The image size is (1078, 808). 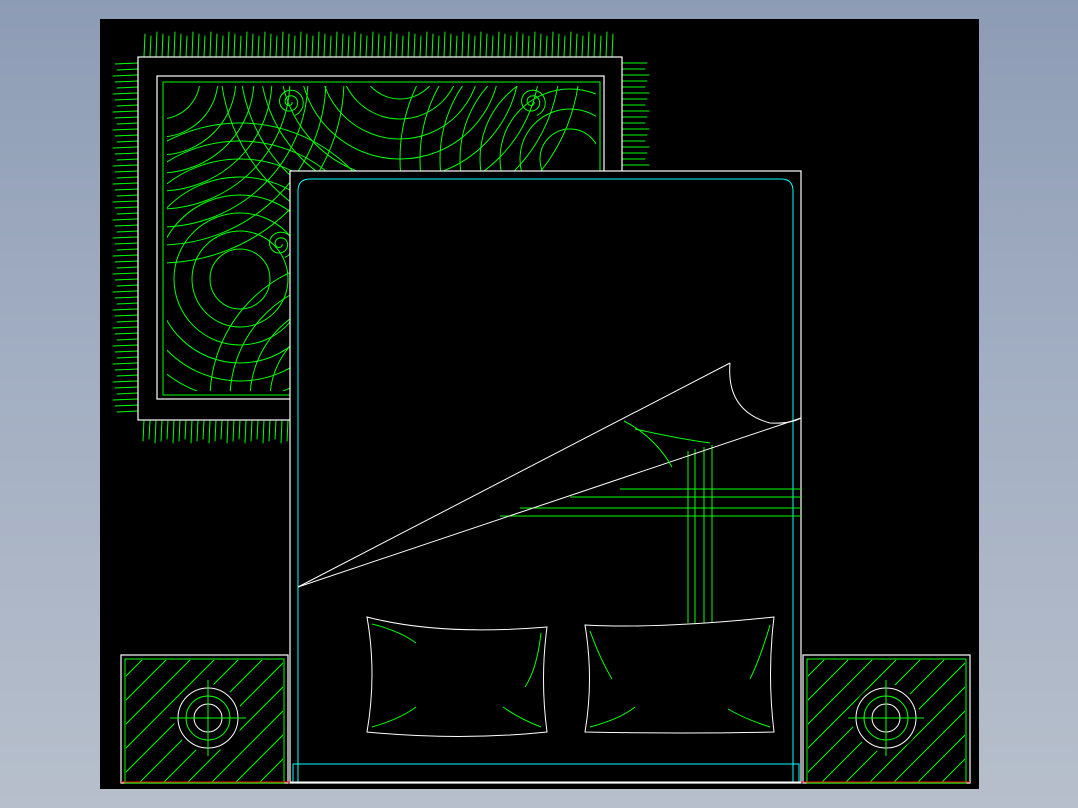 I want to click on lamp-icon, so click(x=208, y=718).